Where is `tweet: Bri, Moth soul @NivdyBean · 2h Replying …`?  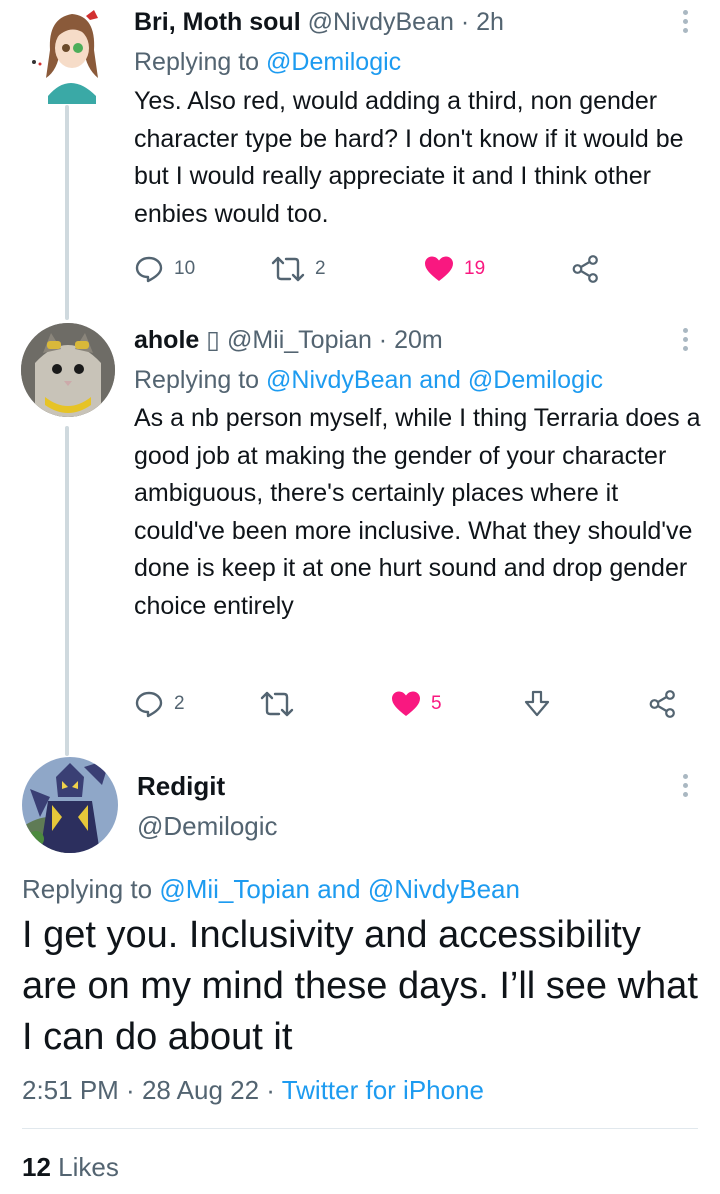 tweet: Bri, Moth soul @NivdyBean · 2h Replying … is located at coordinates (415, 119).